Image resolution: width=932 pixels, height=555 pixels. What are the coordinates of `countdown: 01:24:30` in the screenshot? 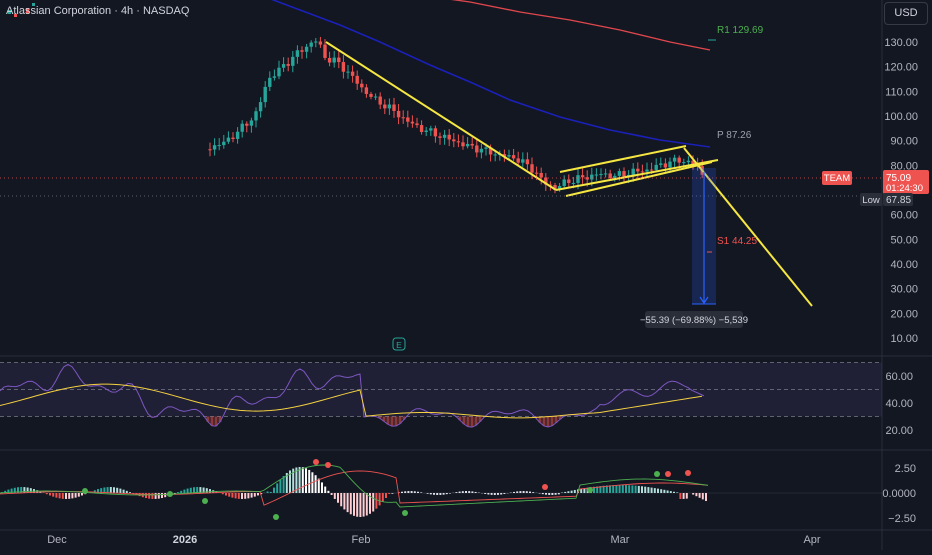 It's located at (904, 188).